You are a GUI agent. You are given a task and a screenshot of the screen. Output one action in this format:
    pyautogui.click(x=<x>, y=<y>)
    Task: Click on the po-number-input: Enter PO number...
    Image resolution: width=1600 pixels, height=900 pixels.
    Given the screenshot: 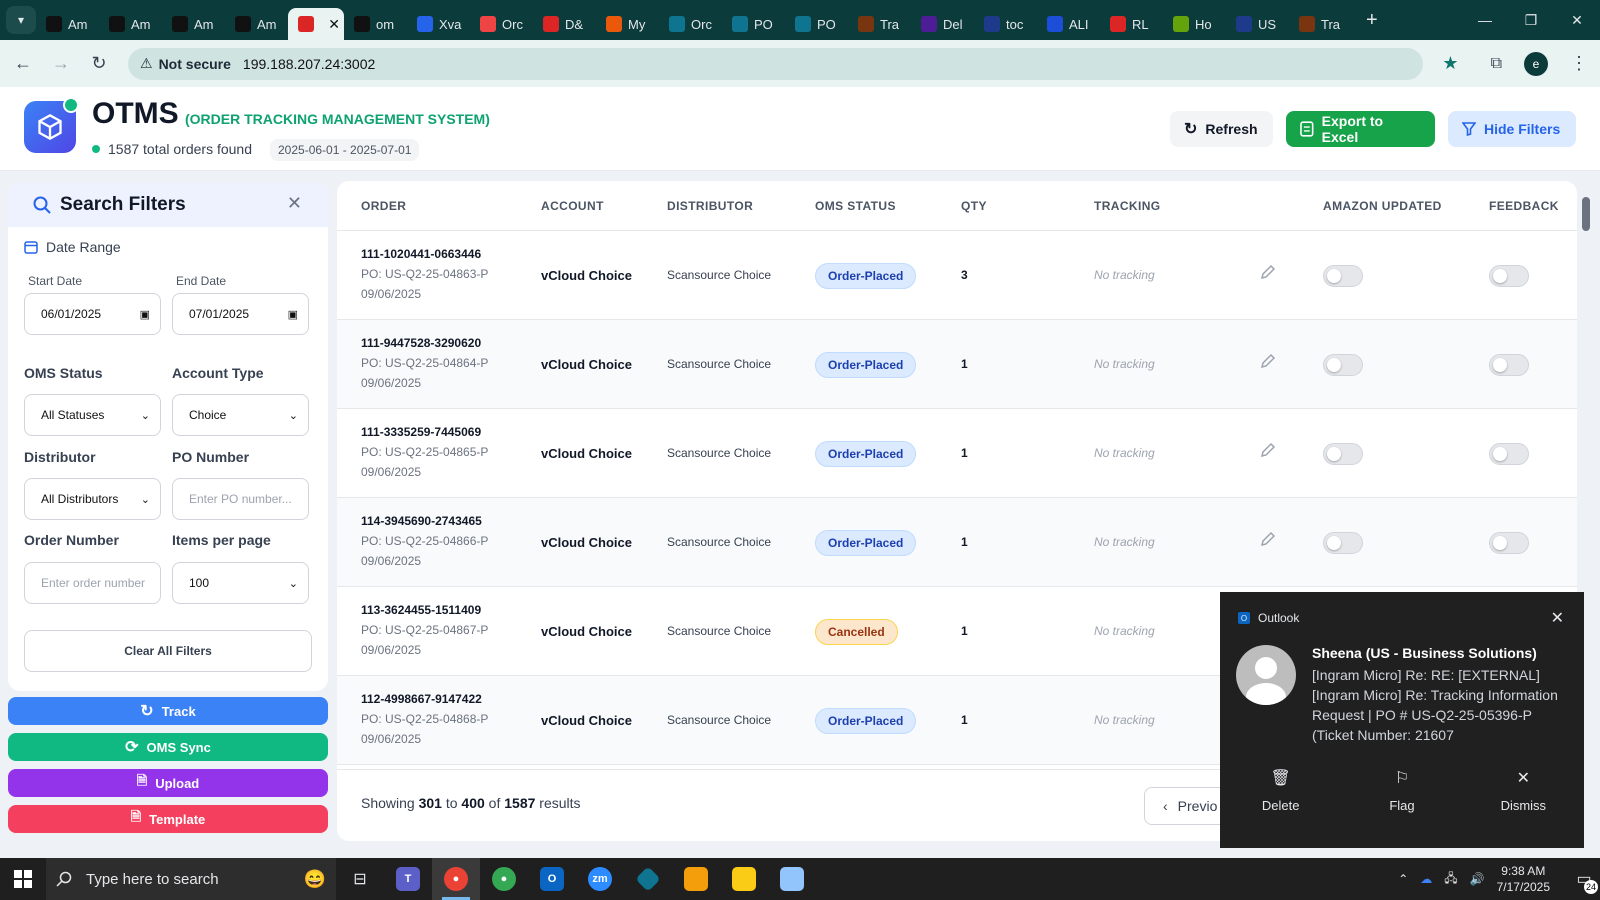 What is the action you would take?
    pyautogui.click(x=240, y=499)
    